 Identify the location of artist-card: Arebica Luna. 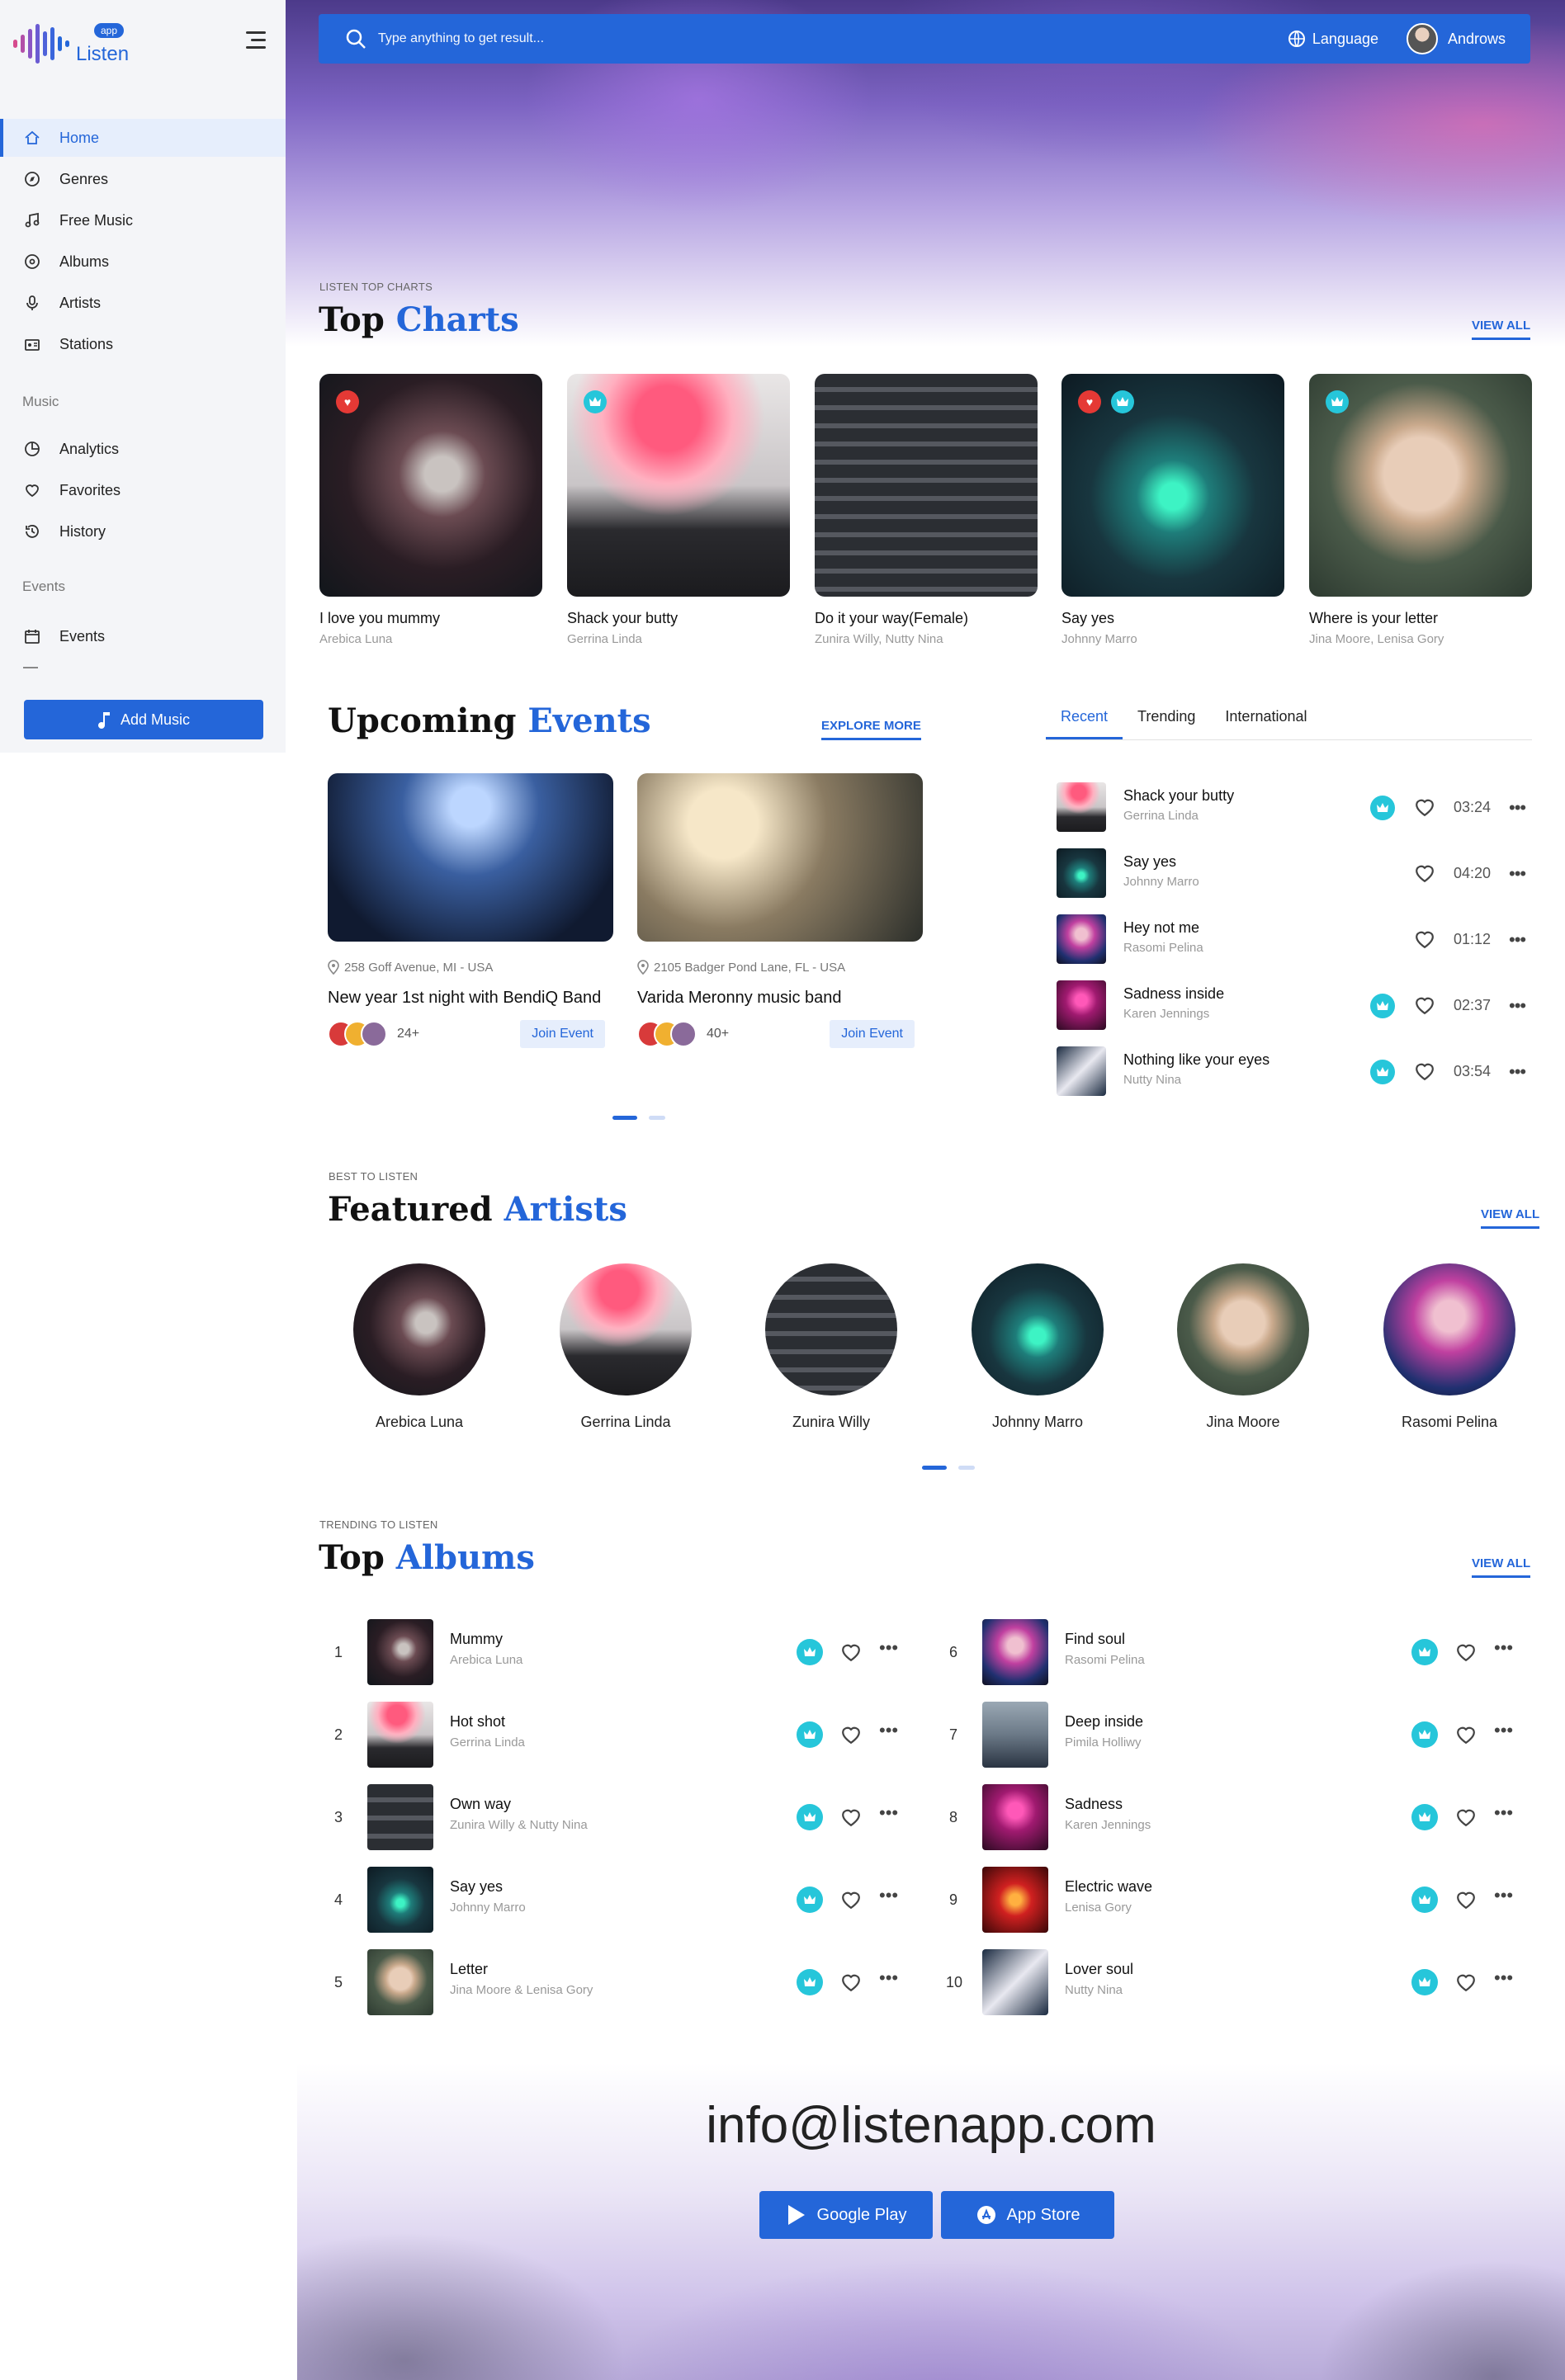
(419, 1347).